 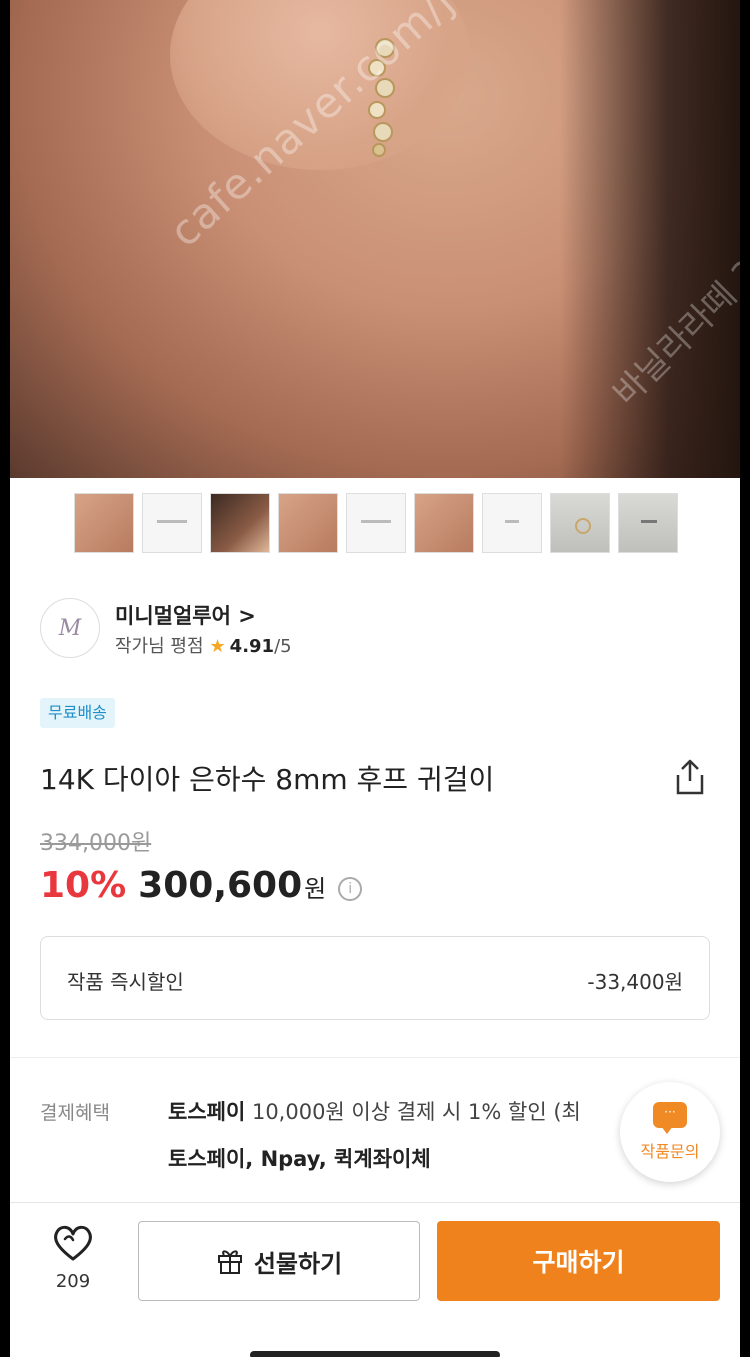 What do you see at coordinates (207, 1112) in the screenshot?
I see `payment-provider: 토스페이` at bounding box center [207, 1112].